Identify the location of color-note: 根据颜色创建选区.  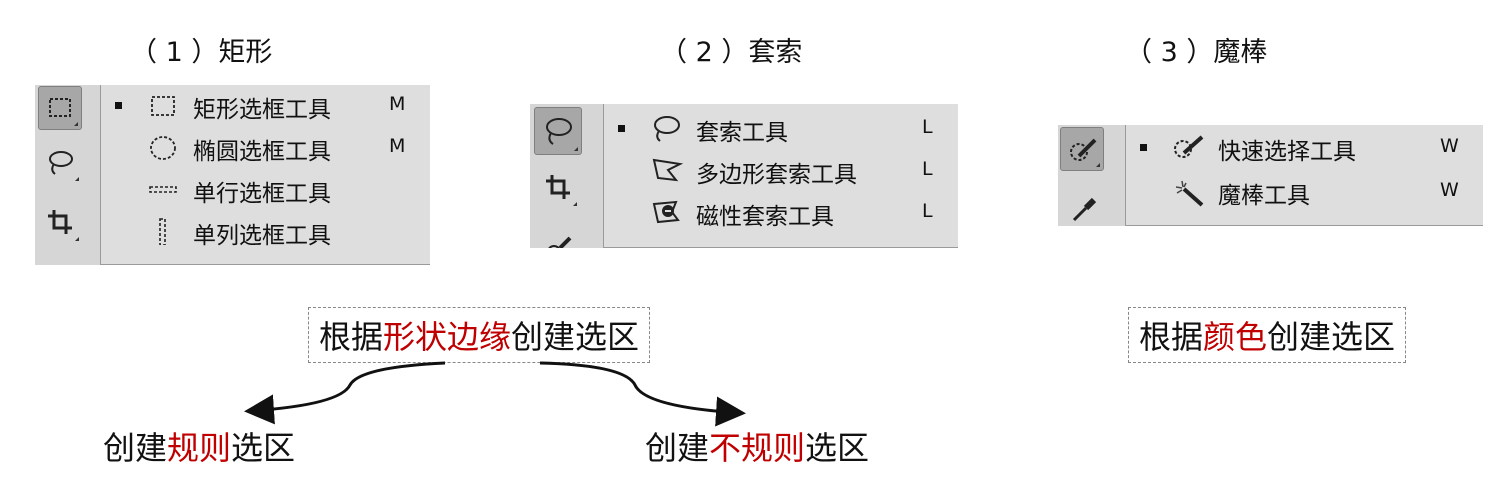
(1267, 335).